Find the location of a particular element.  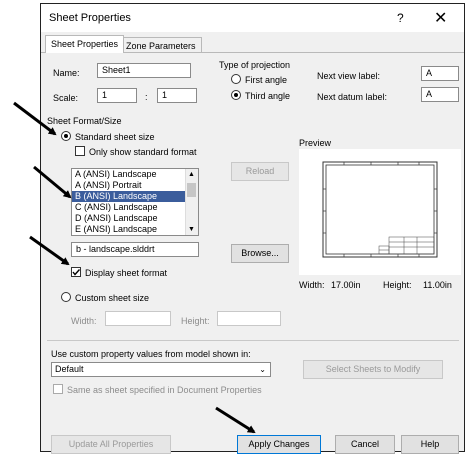

tab-sheet-properties: Sheet Properties is located at coordinates (85, 44).